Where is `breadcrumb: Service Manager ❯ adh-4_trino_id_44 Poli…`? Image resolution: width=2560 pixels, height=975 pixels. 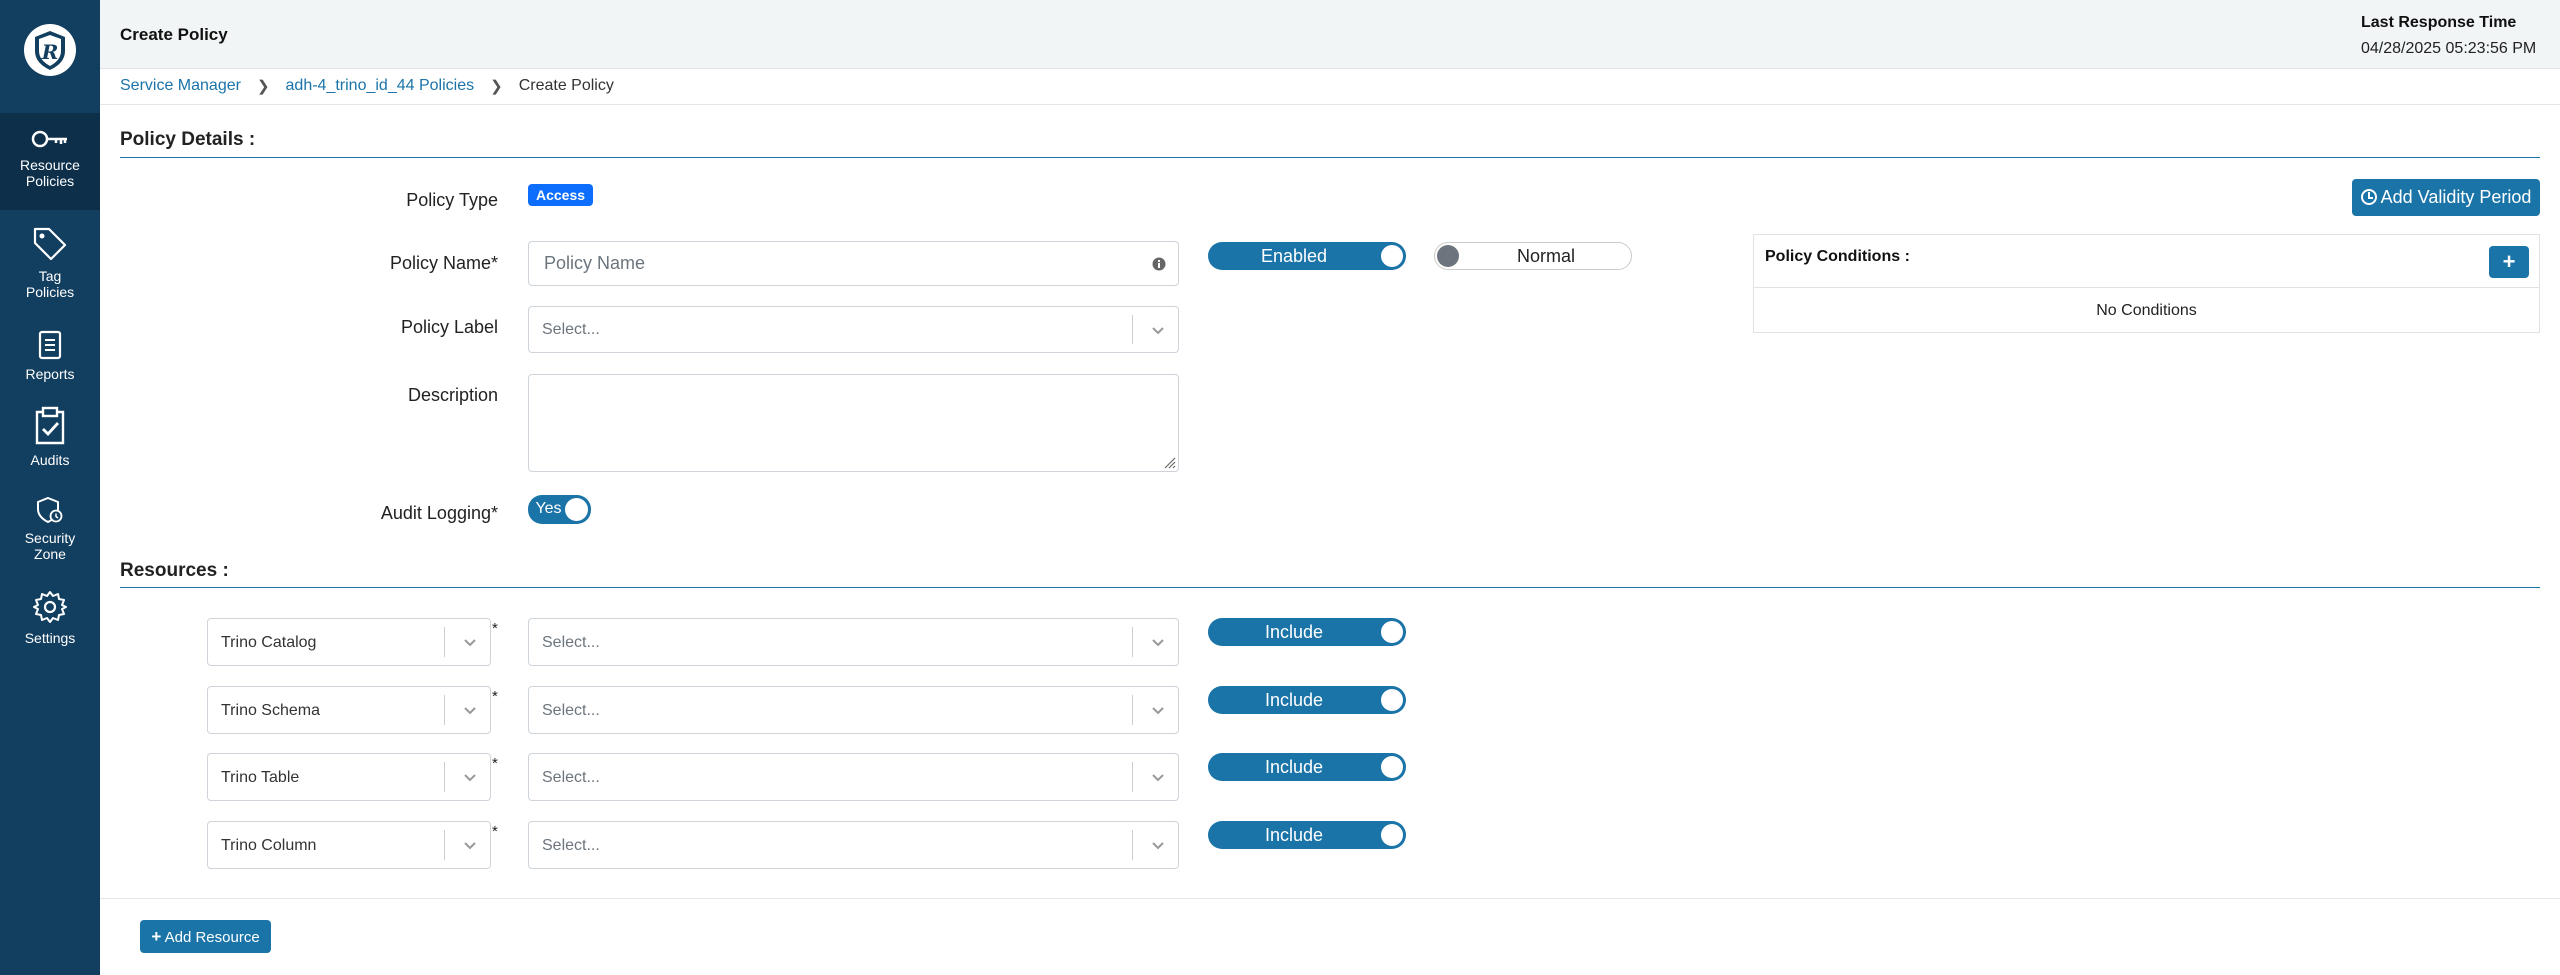 breadcrumb: Service Manager ❯ adh-4_trino_id_44 Poli… is located at coordinates (367, 86).